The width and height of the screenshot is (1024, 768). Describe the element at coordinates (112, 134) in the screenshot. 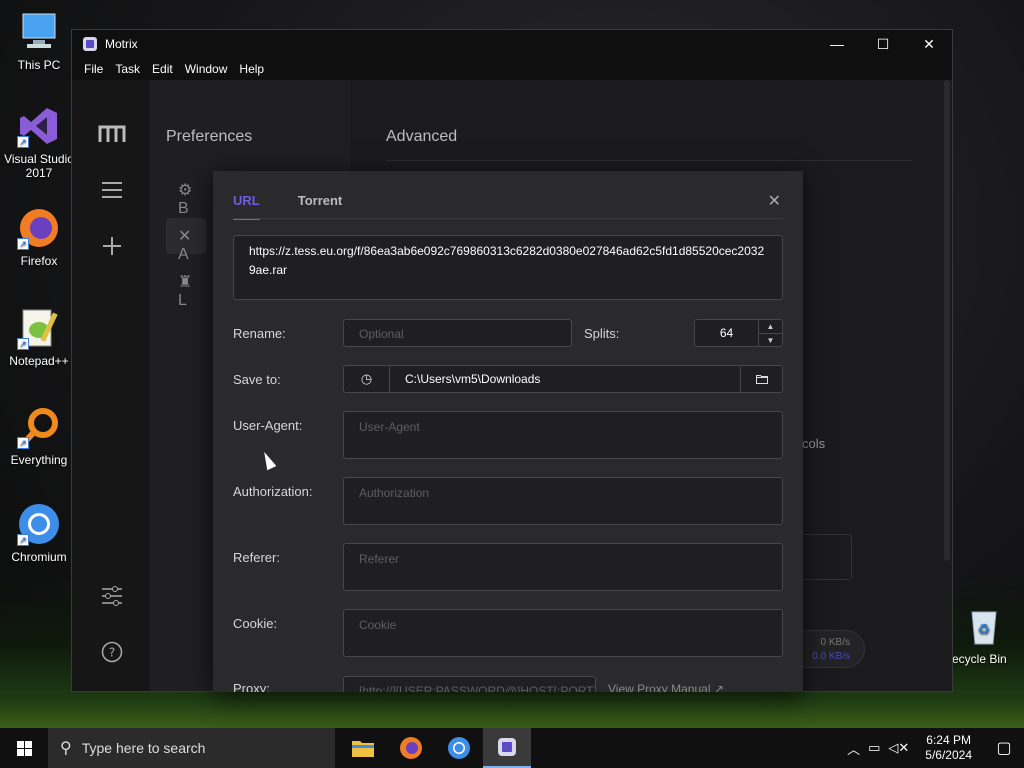

I see `motrix-logo-icon` at that location.